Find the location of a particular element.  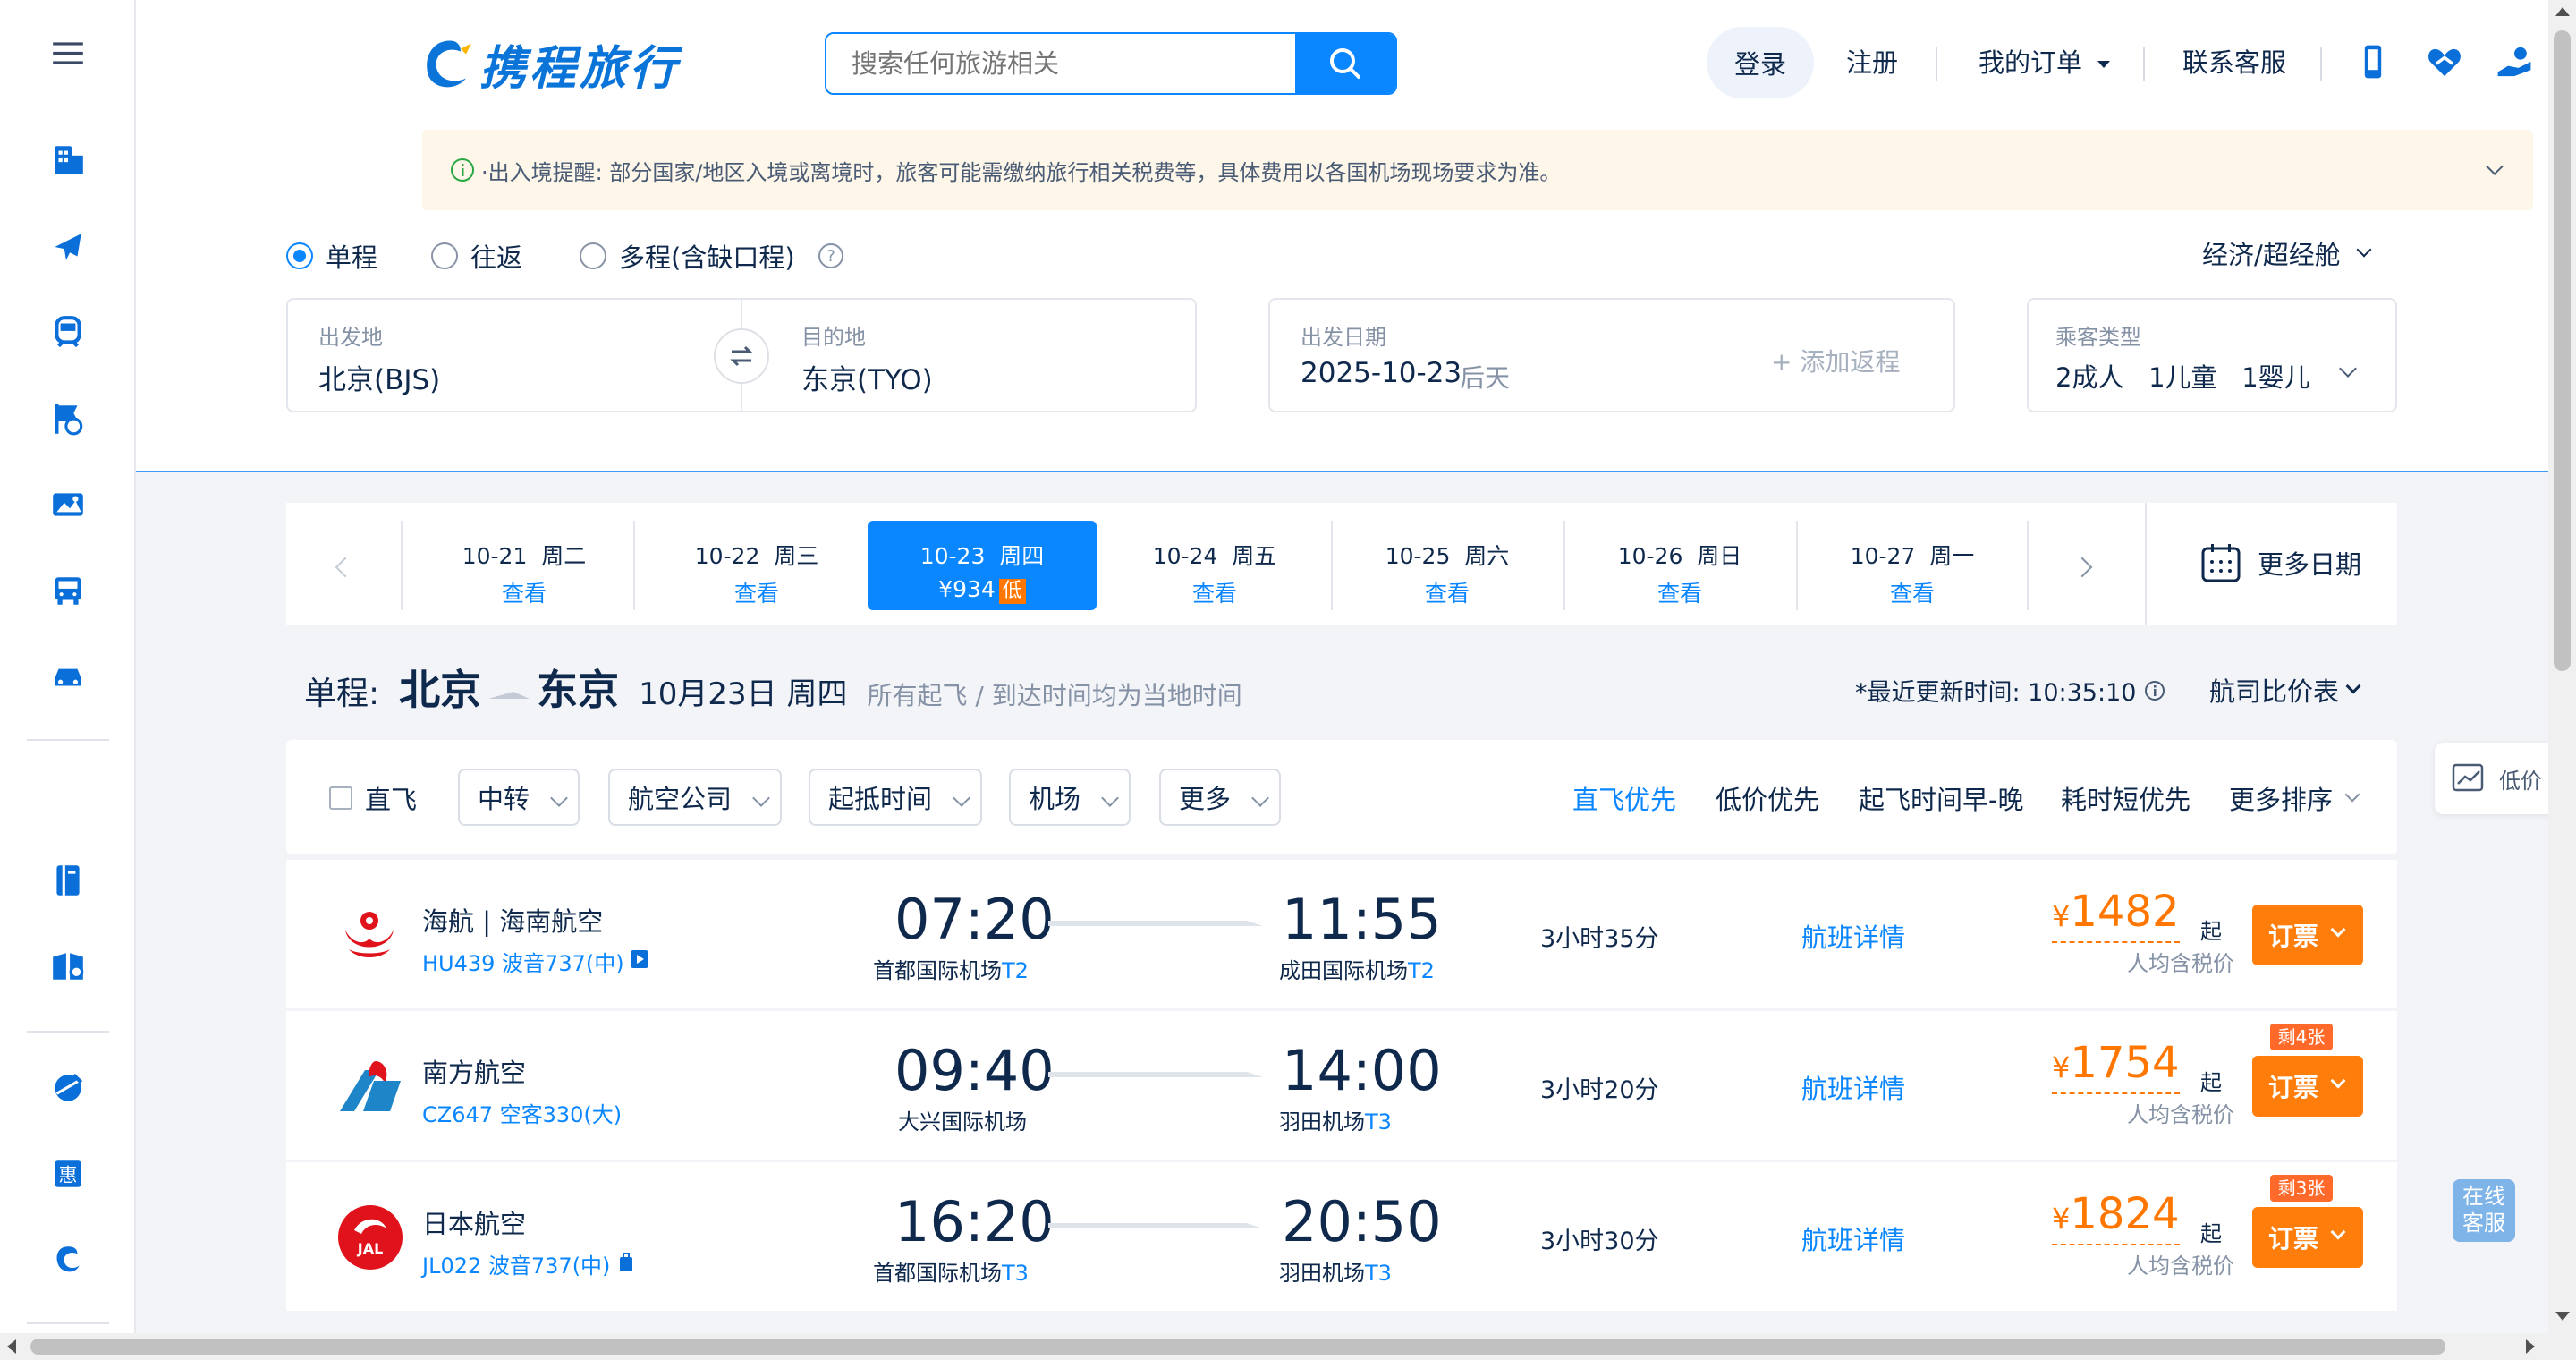

date-cell: 10-21 周二 查看 is located at coordinates (524, 565).